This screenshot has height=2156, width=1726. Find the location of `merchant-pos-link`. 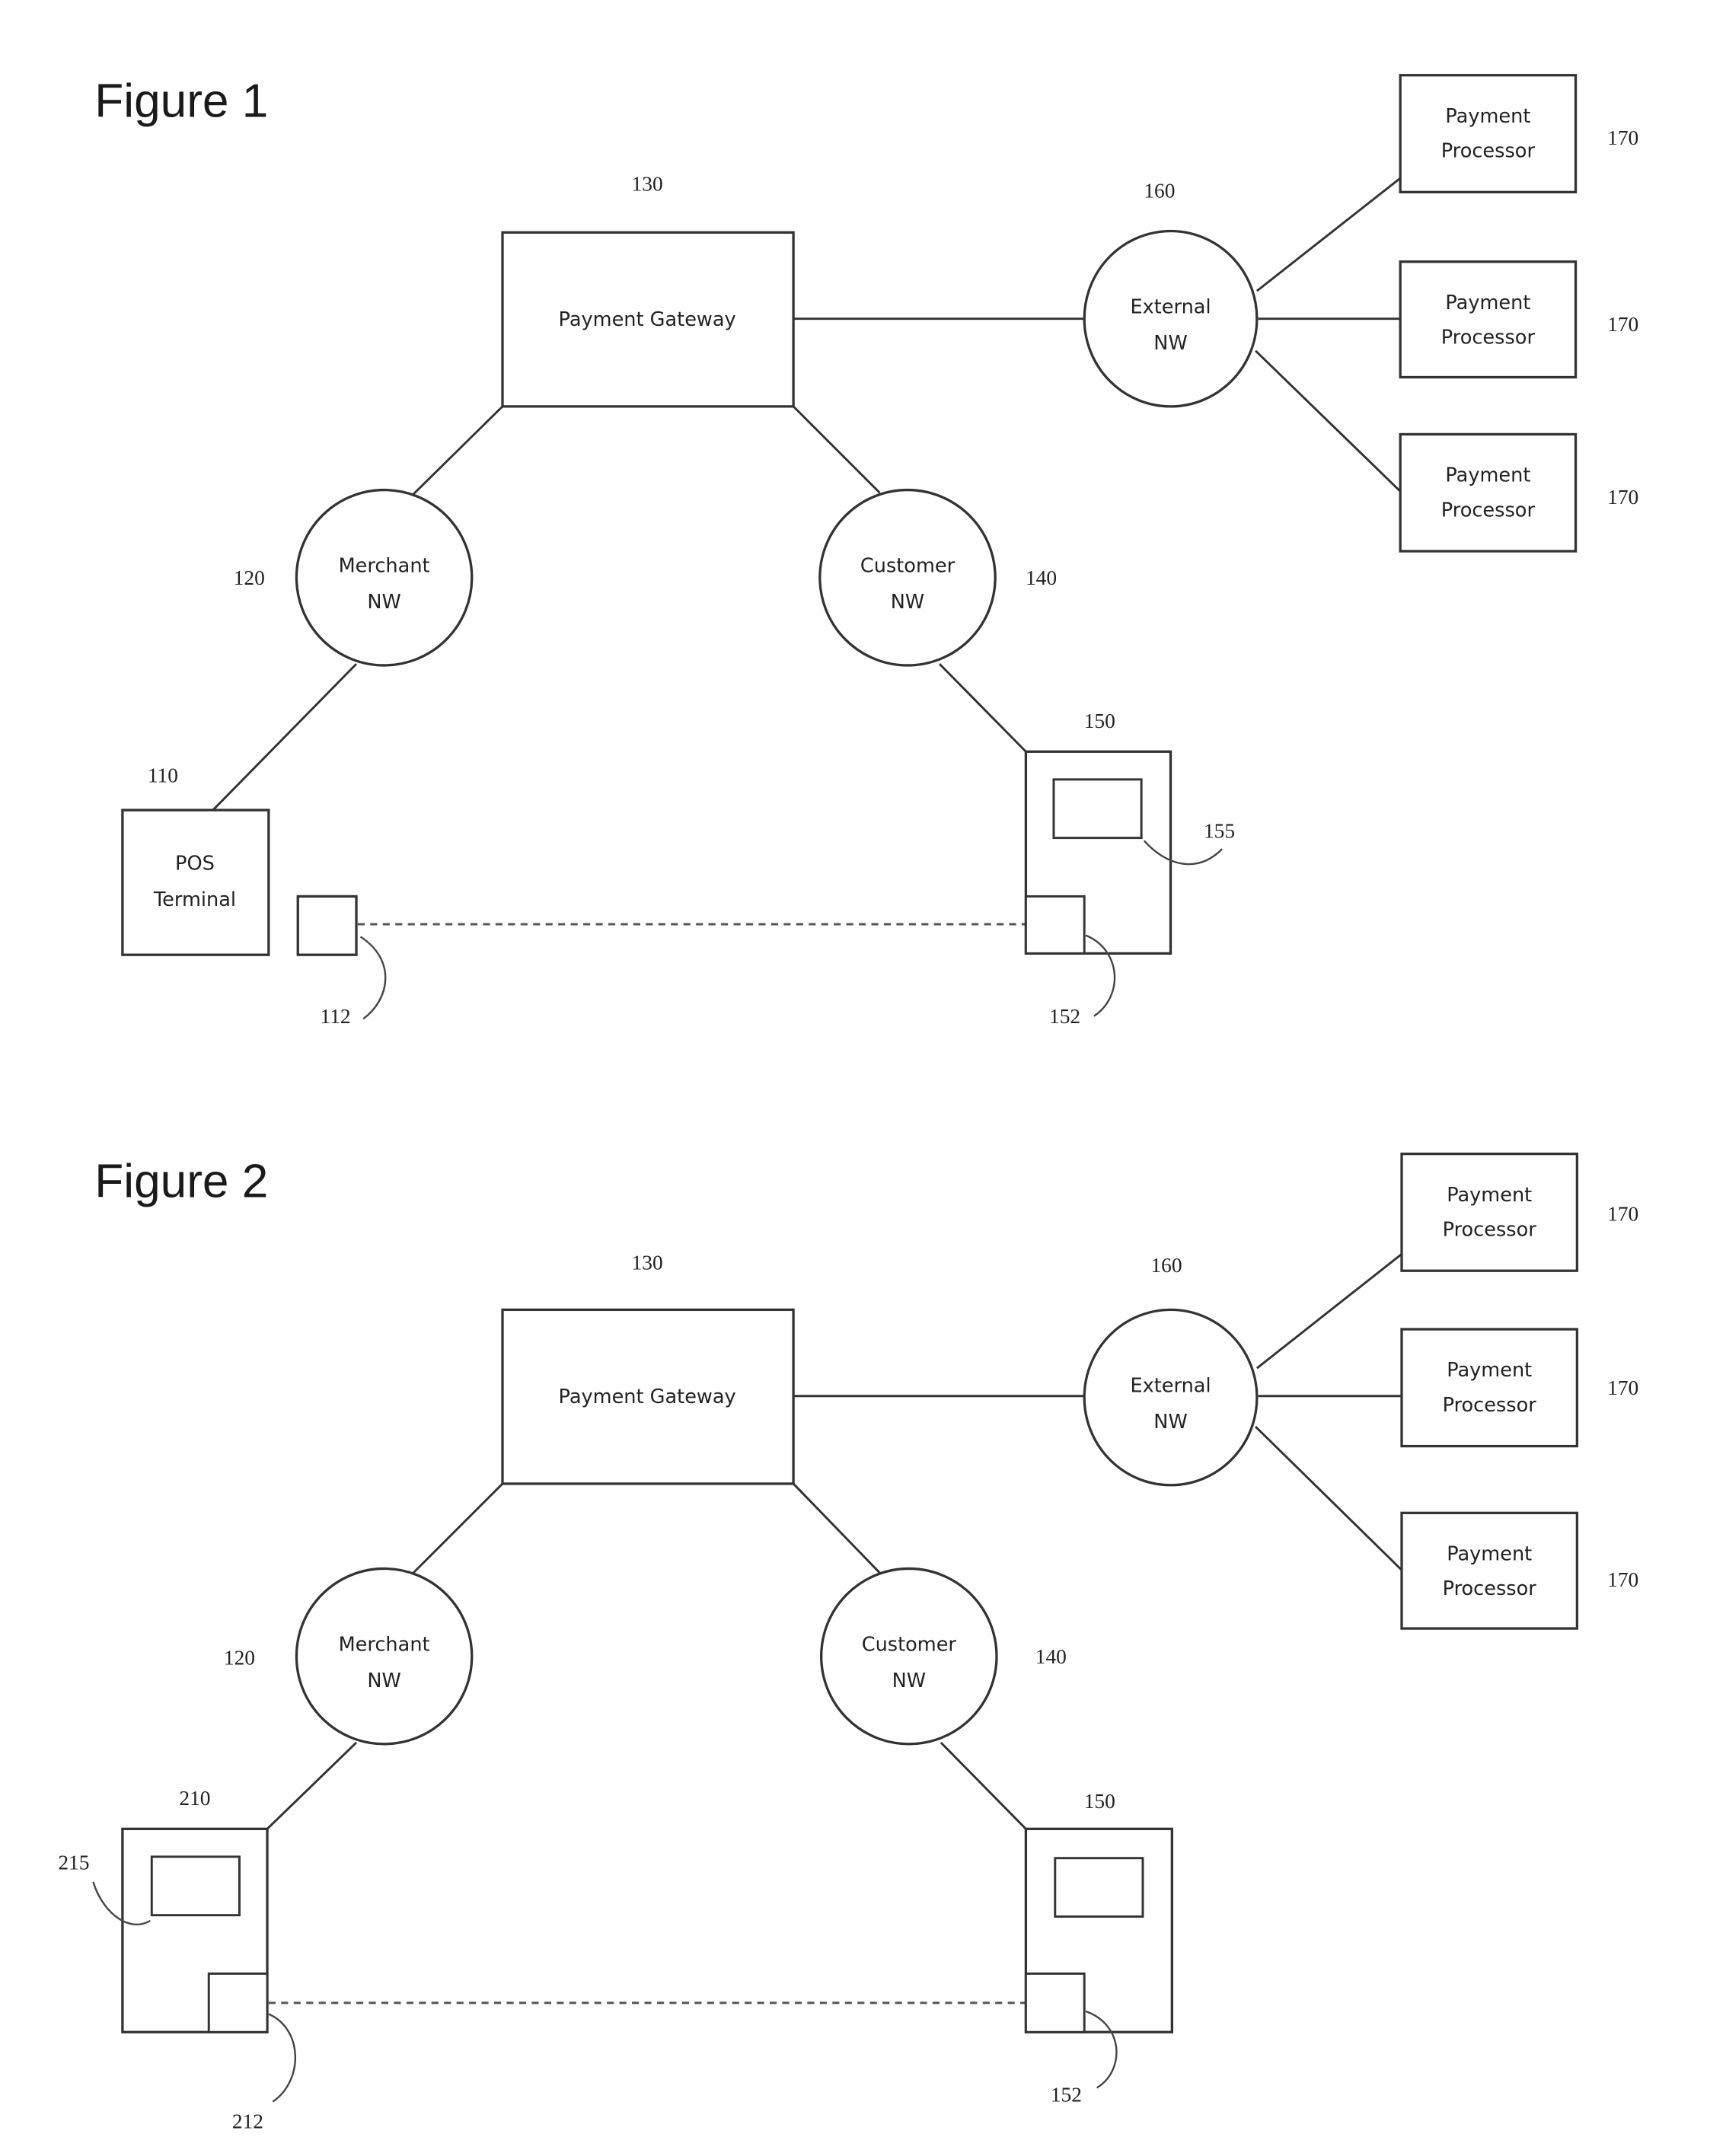

merchant-pos-link is located at coordinates (285, 737).